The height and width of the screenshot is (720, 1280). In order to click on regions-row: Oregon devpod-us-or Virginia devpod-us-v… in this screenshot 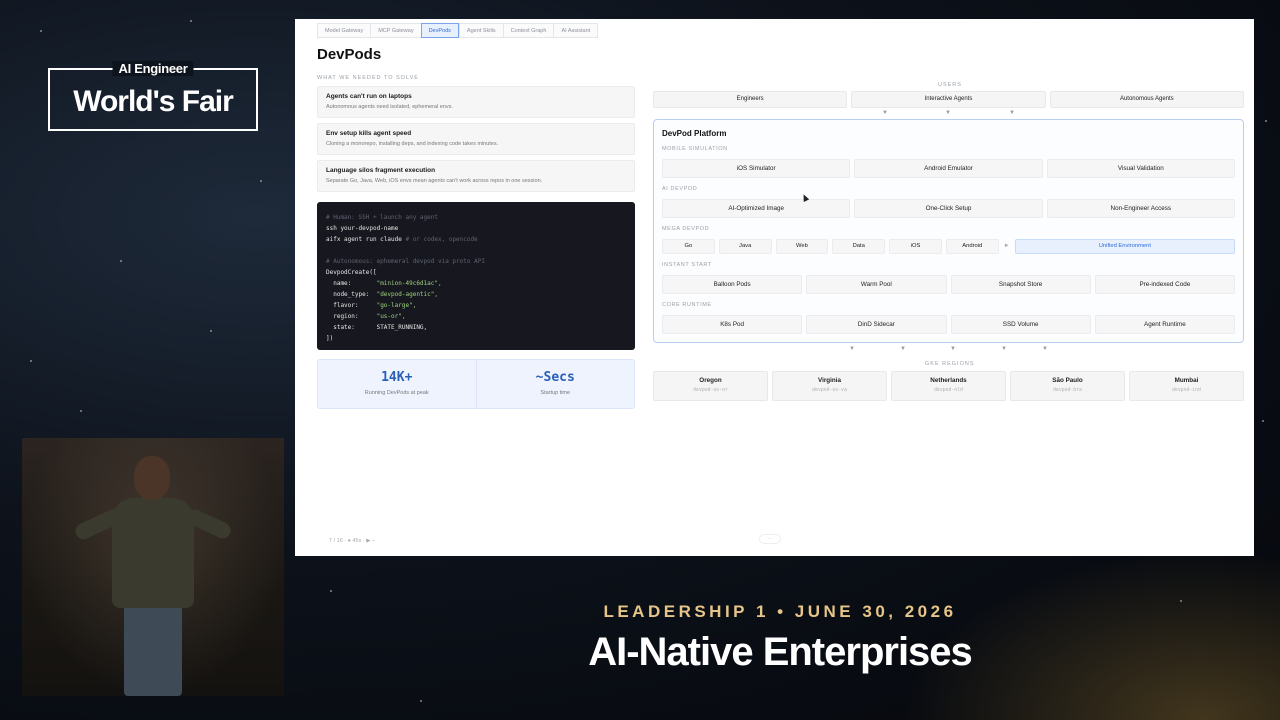, I will do `click(948, 386)`.